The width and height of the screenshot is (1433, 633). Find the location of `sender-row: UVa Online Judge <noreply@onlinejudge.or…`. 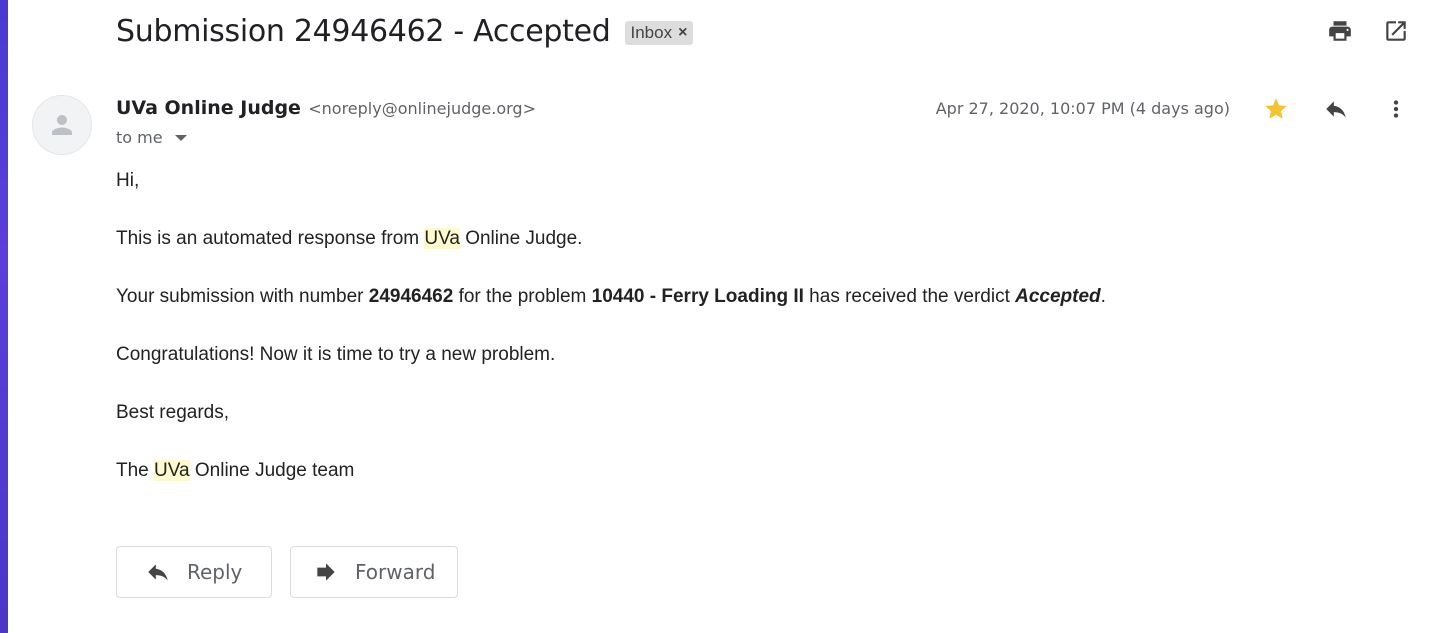

sender-row: UVa Online Judge <noreply@onlinejudge.or… is located at coordinates (326, 108).